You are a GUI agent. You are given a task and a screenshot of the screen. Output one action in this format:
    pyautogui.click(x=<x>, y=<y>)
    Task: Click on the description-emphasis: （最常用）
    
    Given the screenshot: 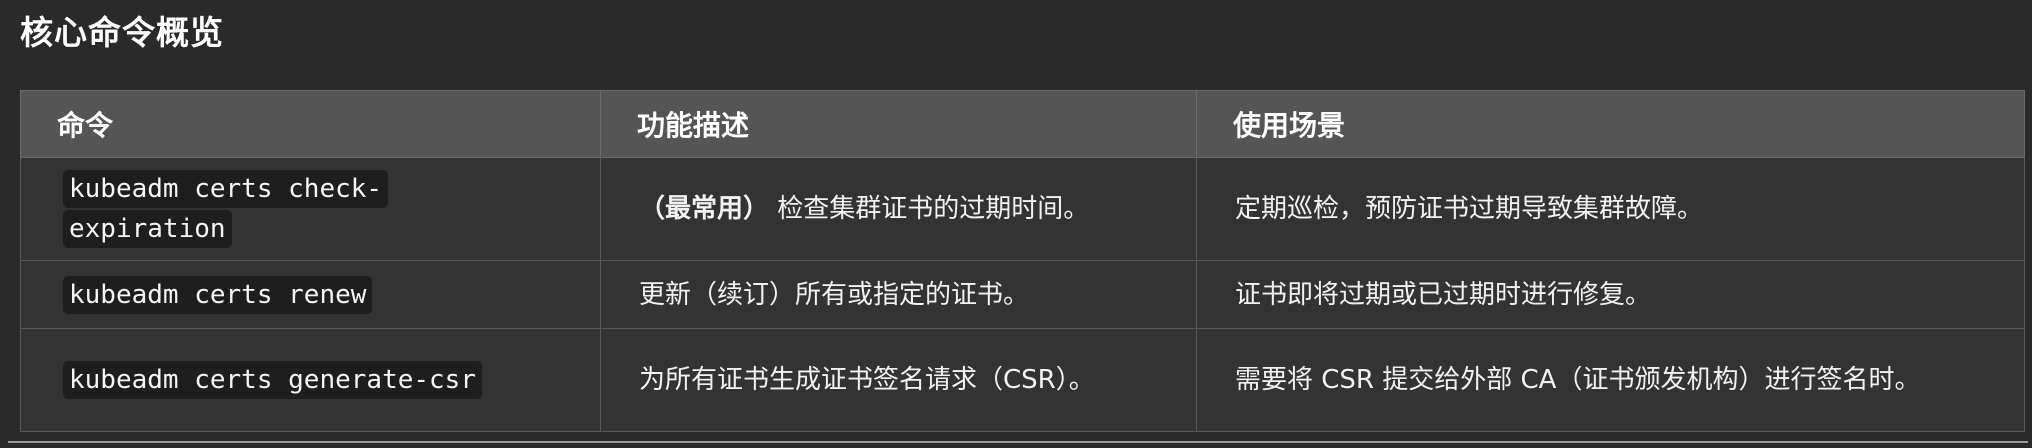 What is the action you would take?
    pyautogui.click(x=704, y=209)
    